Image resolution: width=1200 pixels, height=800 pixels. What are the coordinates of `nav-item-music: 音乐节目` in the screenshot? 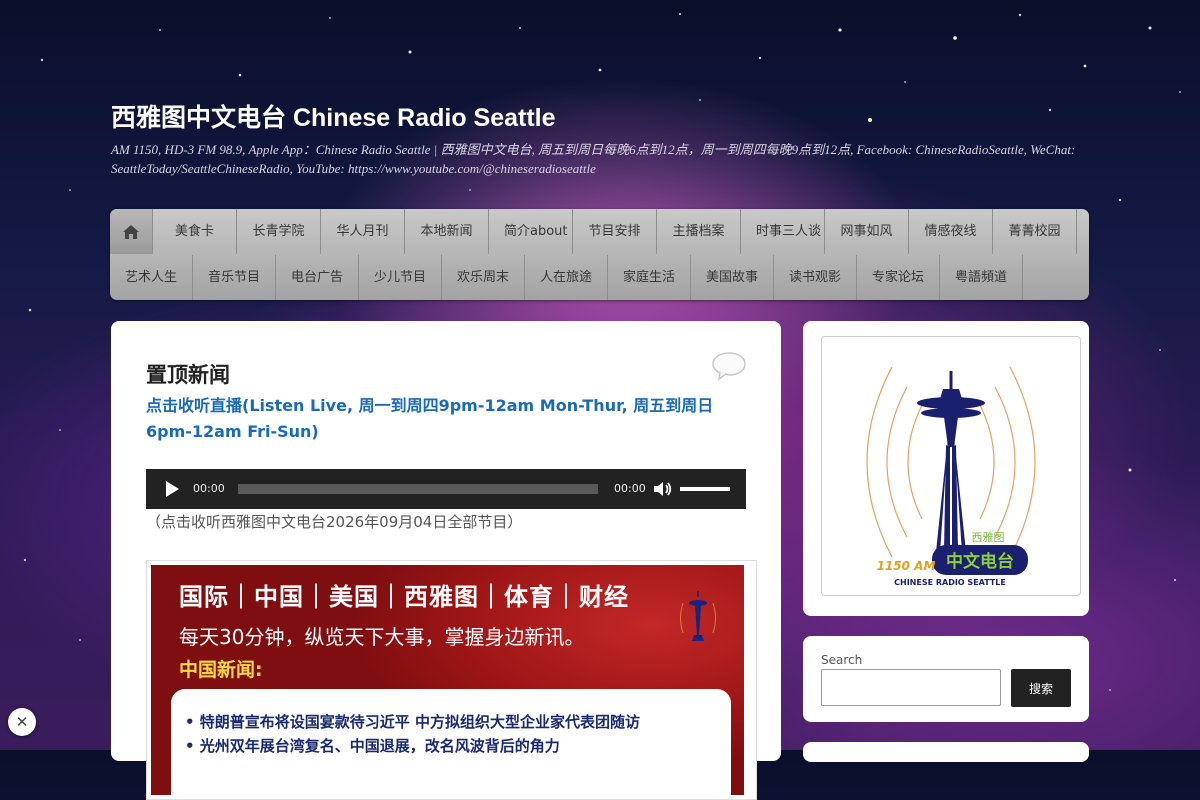 It's located at (234, 277).